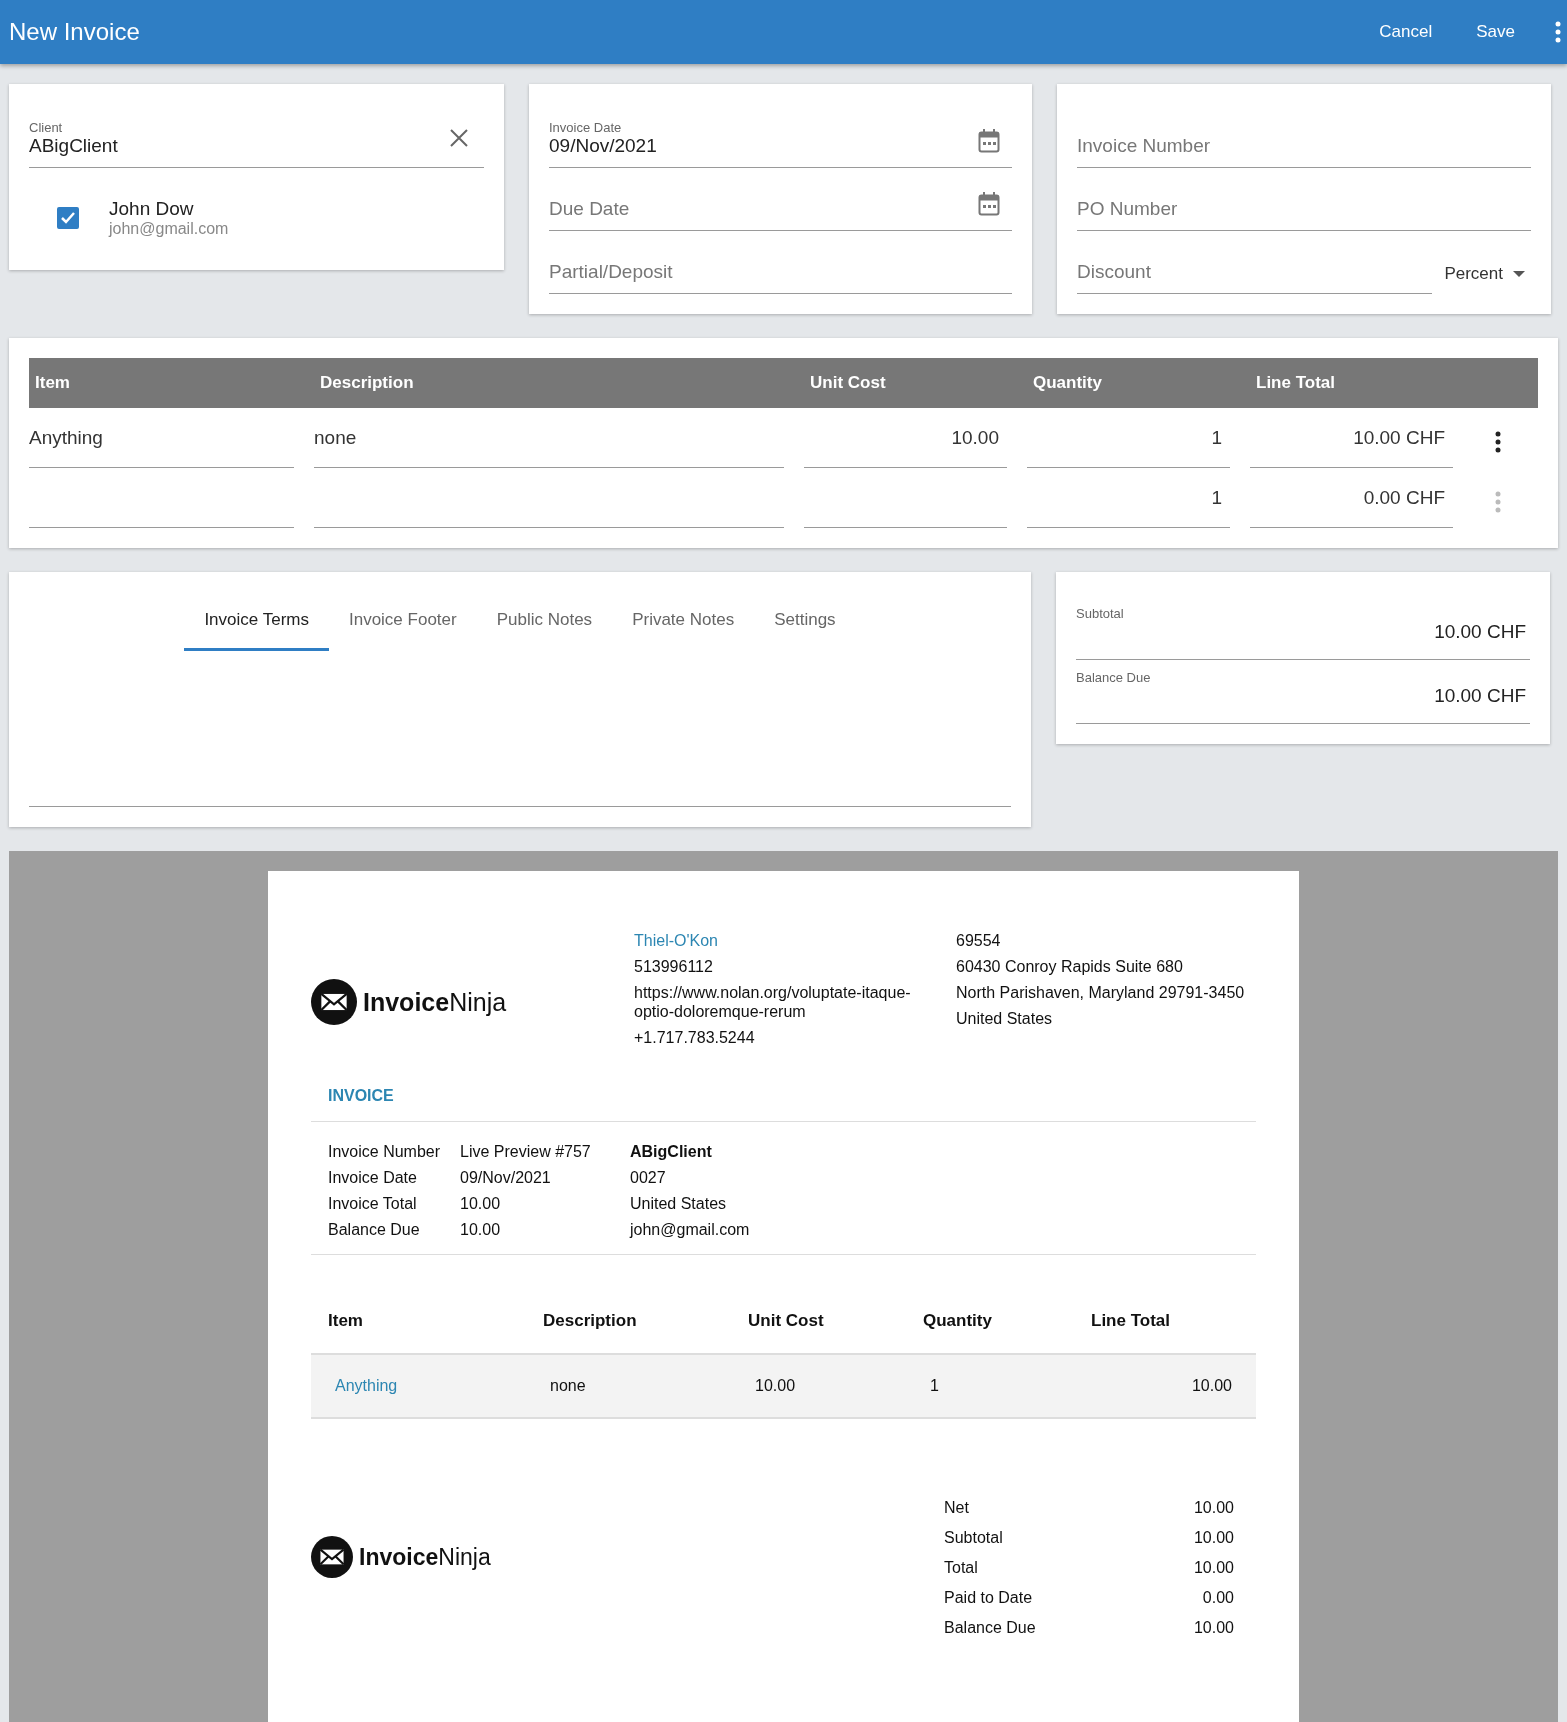 The image size is (1567, 1722). Describe the element at coordinates (74, 146) in the screenshot. I see `field-value: ABigClient` at that location.